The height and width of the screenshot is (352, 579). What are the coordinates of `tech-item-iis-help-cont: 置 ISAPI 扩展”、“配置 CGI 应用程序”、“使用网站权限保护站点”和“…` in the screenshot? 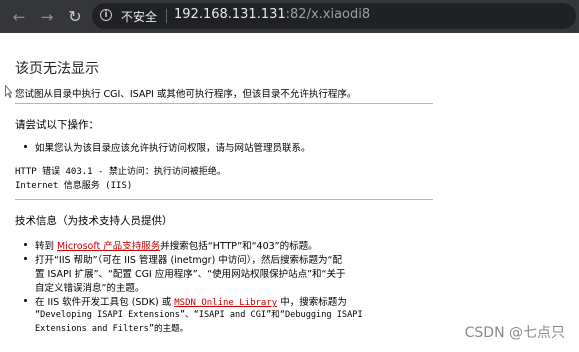 It's located at (190, 274).